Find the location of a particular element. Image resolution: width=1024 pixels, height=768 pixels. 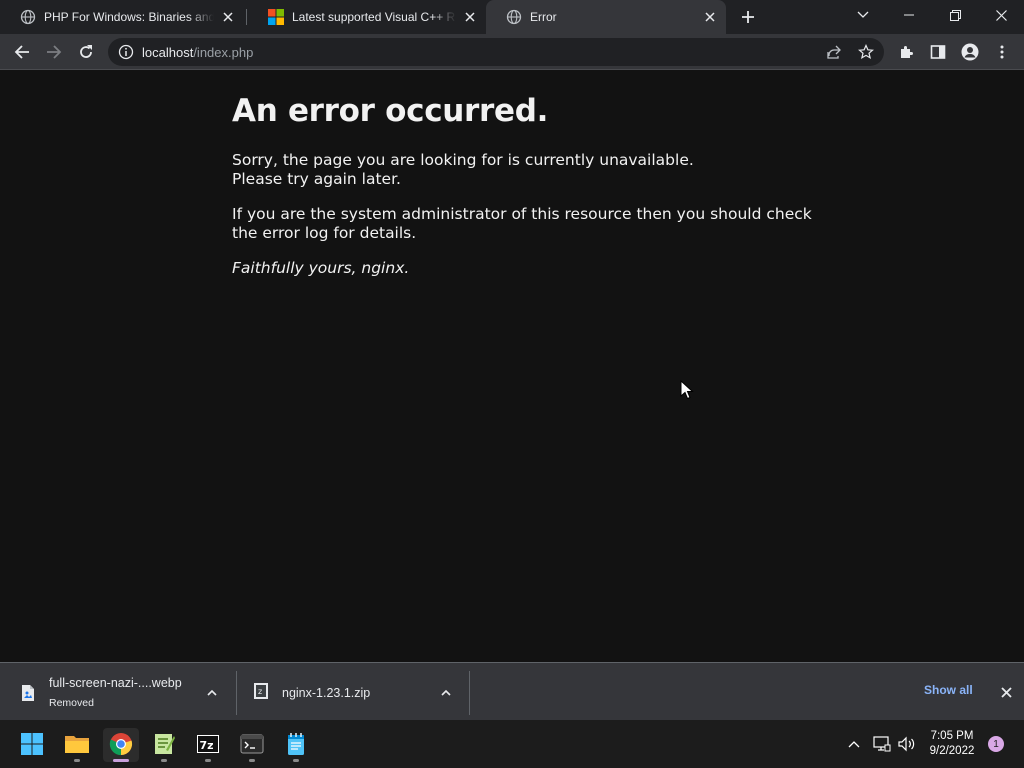

clock-date: 9/2/2022 is located at coordinates (952, 751).